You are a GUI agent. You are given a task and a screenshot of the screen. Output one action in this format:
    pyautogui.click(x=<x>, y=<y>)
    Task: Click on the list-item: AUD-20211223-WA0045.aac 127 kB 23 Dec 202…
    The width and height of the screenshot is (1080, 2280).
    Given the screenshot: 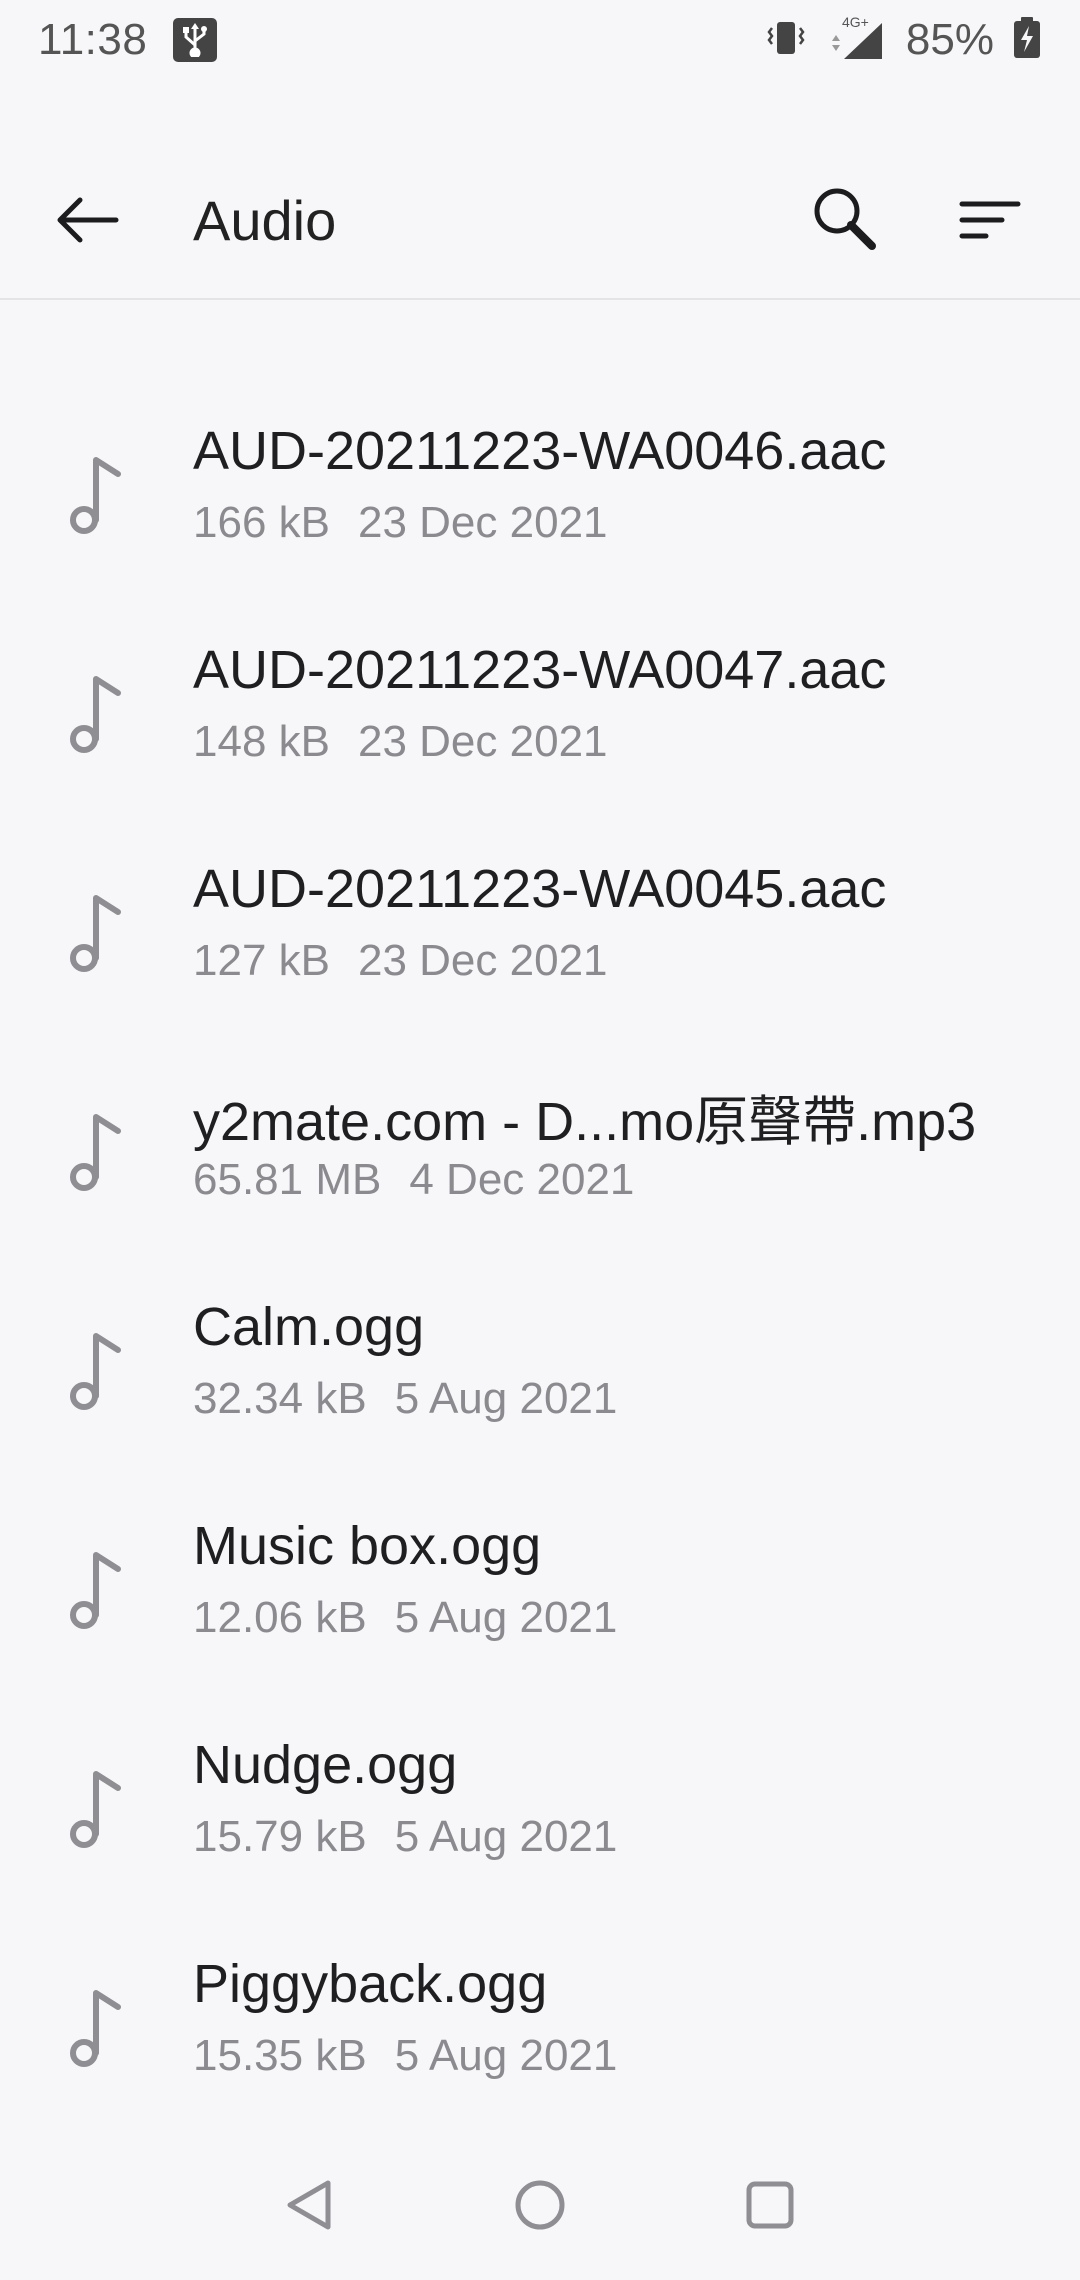 What is the action you would take?
    pyautogui.click(x=540, y=927)
    